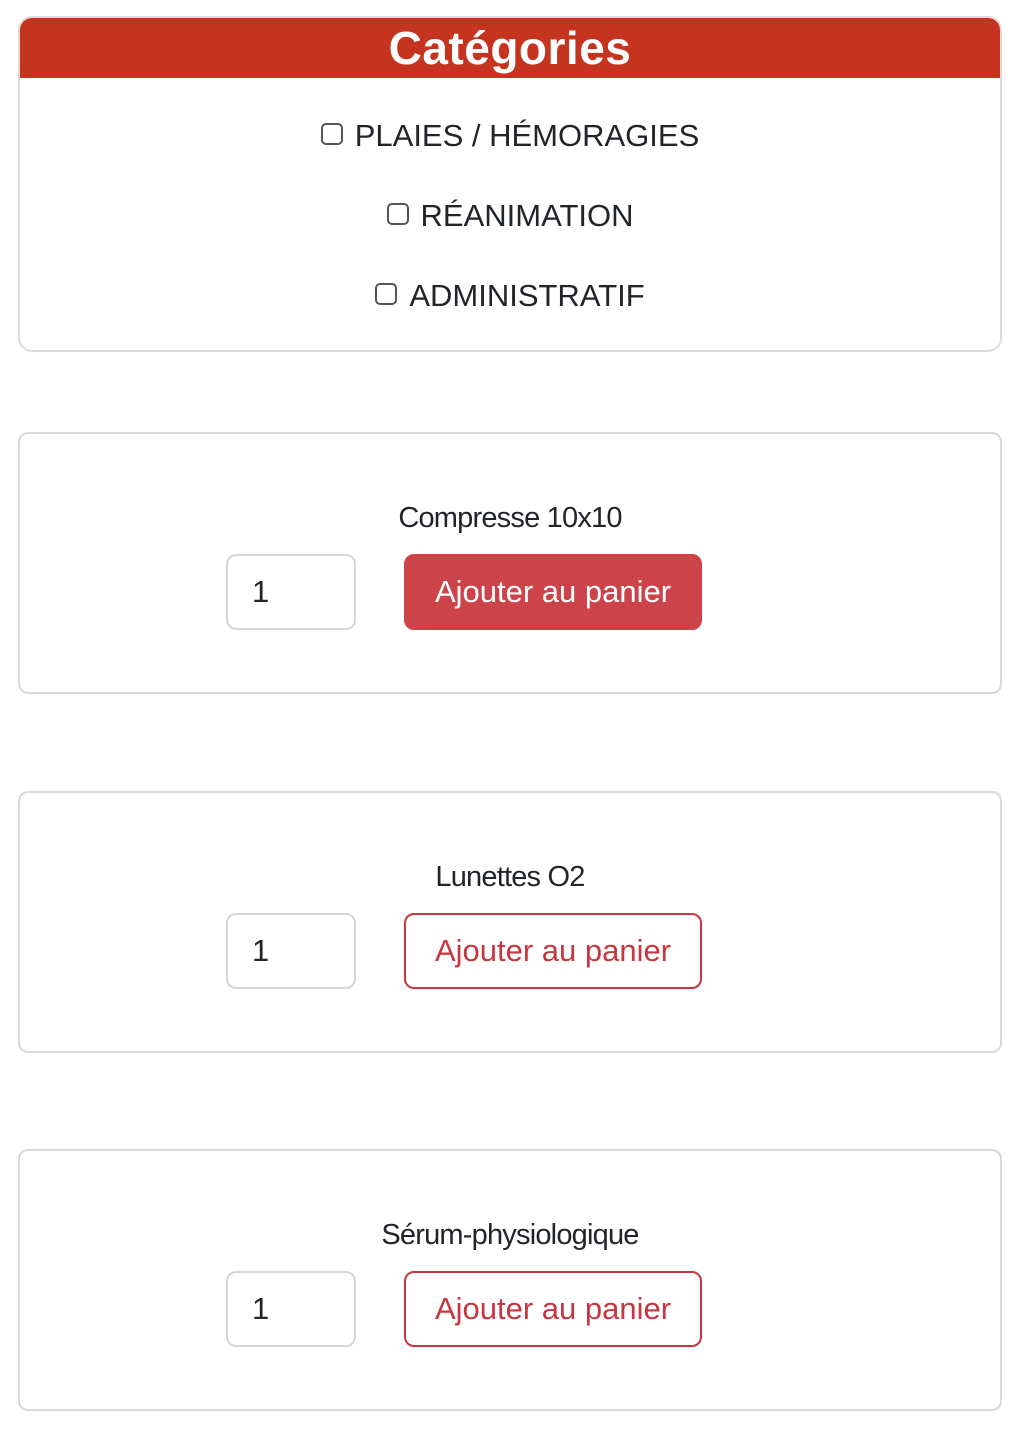 The width and height of the screenshot is (1022, 1430). Describe the element at coordinates (510, 877) in the screenshot. I see `product-name: Lunettes O2` at that location.